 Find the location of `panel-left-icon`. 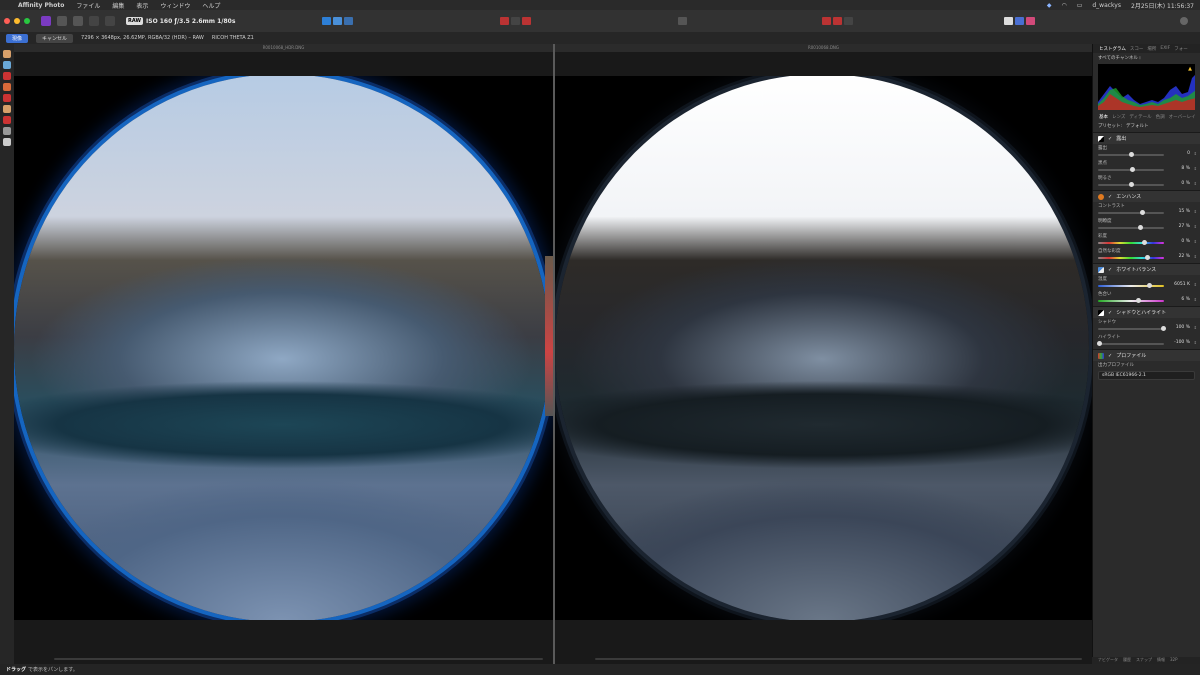

panel-left-icon is located at coordinates (1008, 21).